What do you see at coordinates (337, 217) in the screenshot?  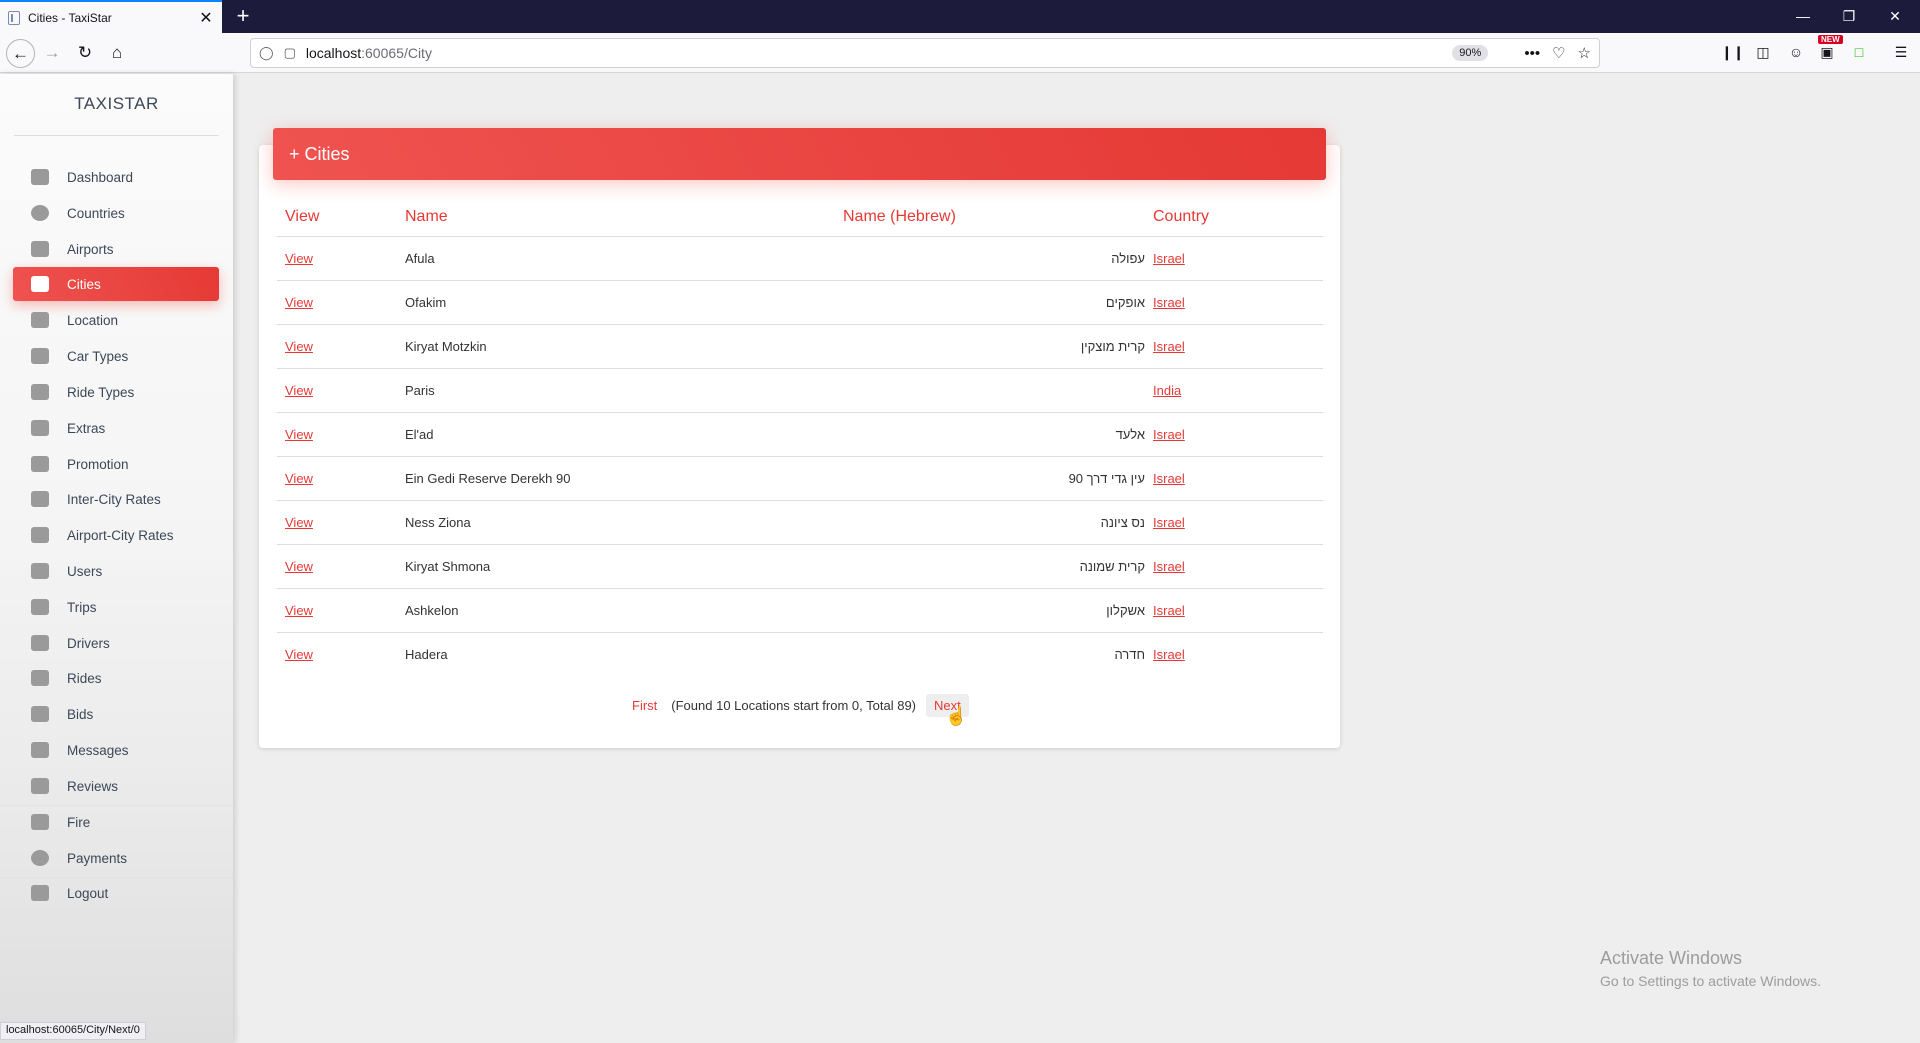 I see `column-header-view: View` at bounding box center [337, 217].